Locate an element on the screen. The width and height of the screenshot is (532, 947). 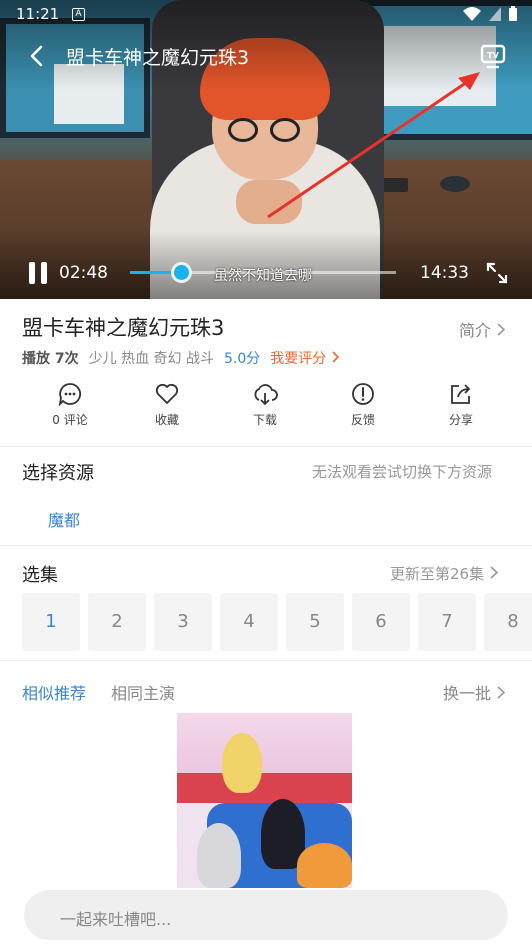
back-icon is located at coordinates (38, 56).